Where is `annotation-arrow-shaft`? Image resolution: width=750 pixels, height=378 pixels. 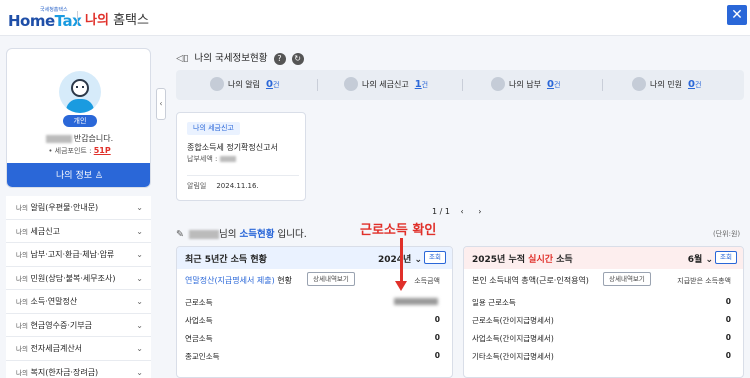 annotation-arrow-shaft is located at coordinates (401, 260).